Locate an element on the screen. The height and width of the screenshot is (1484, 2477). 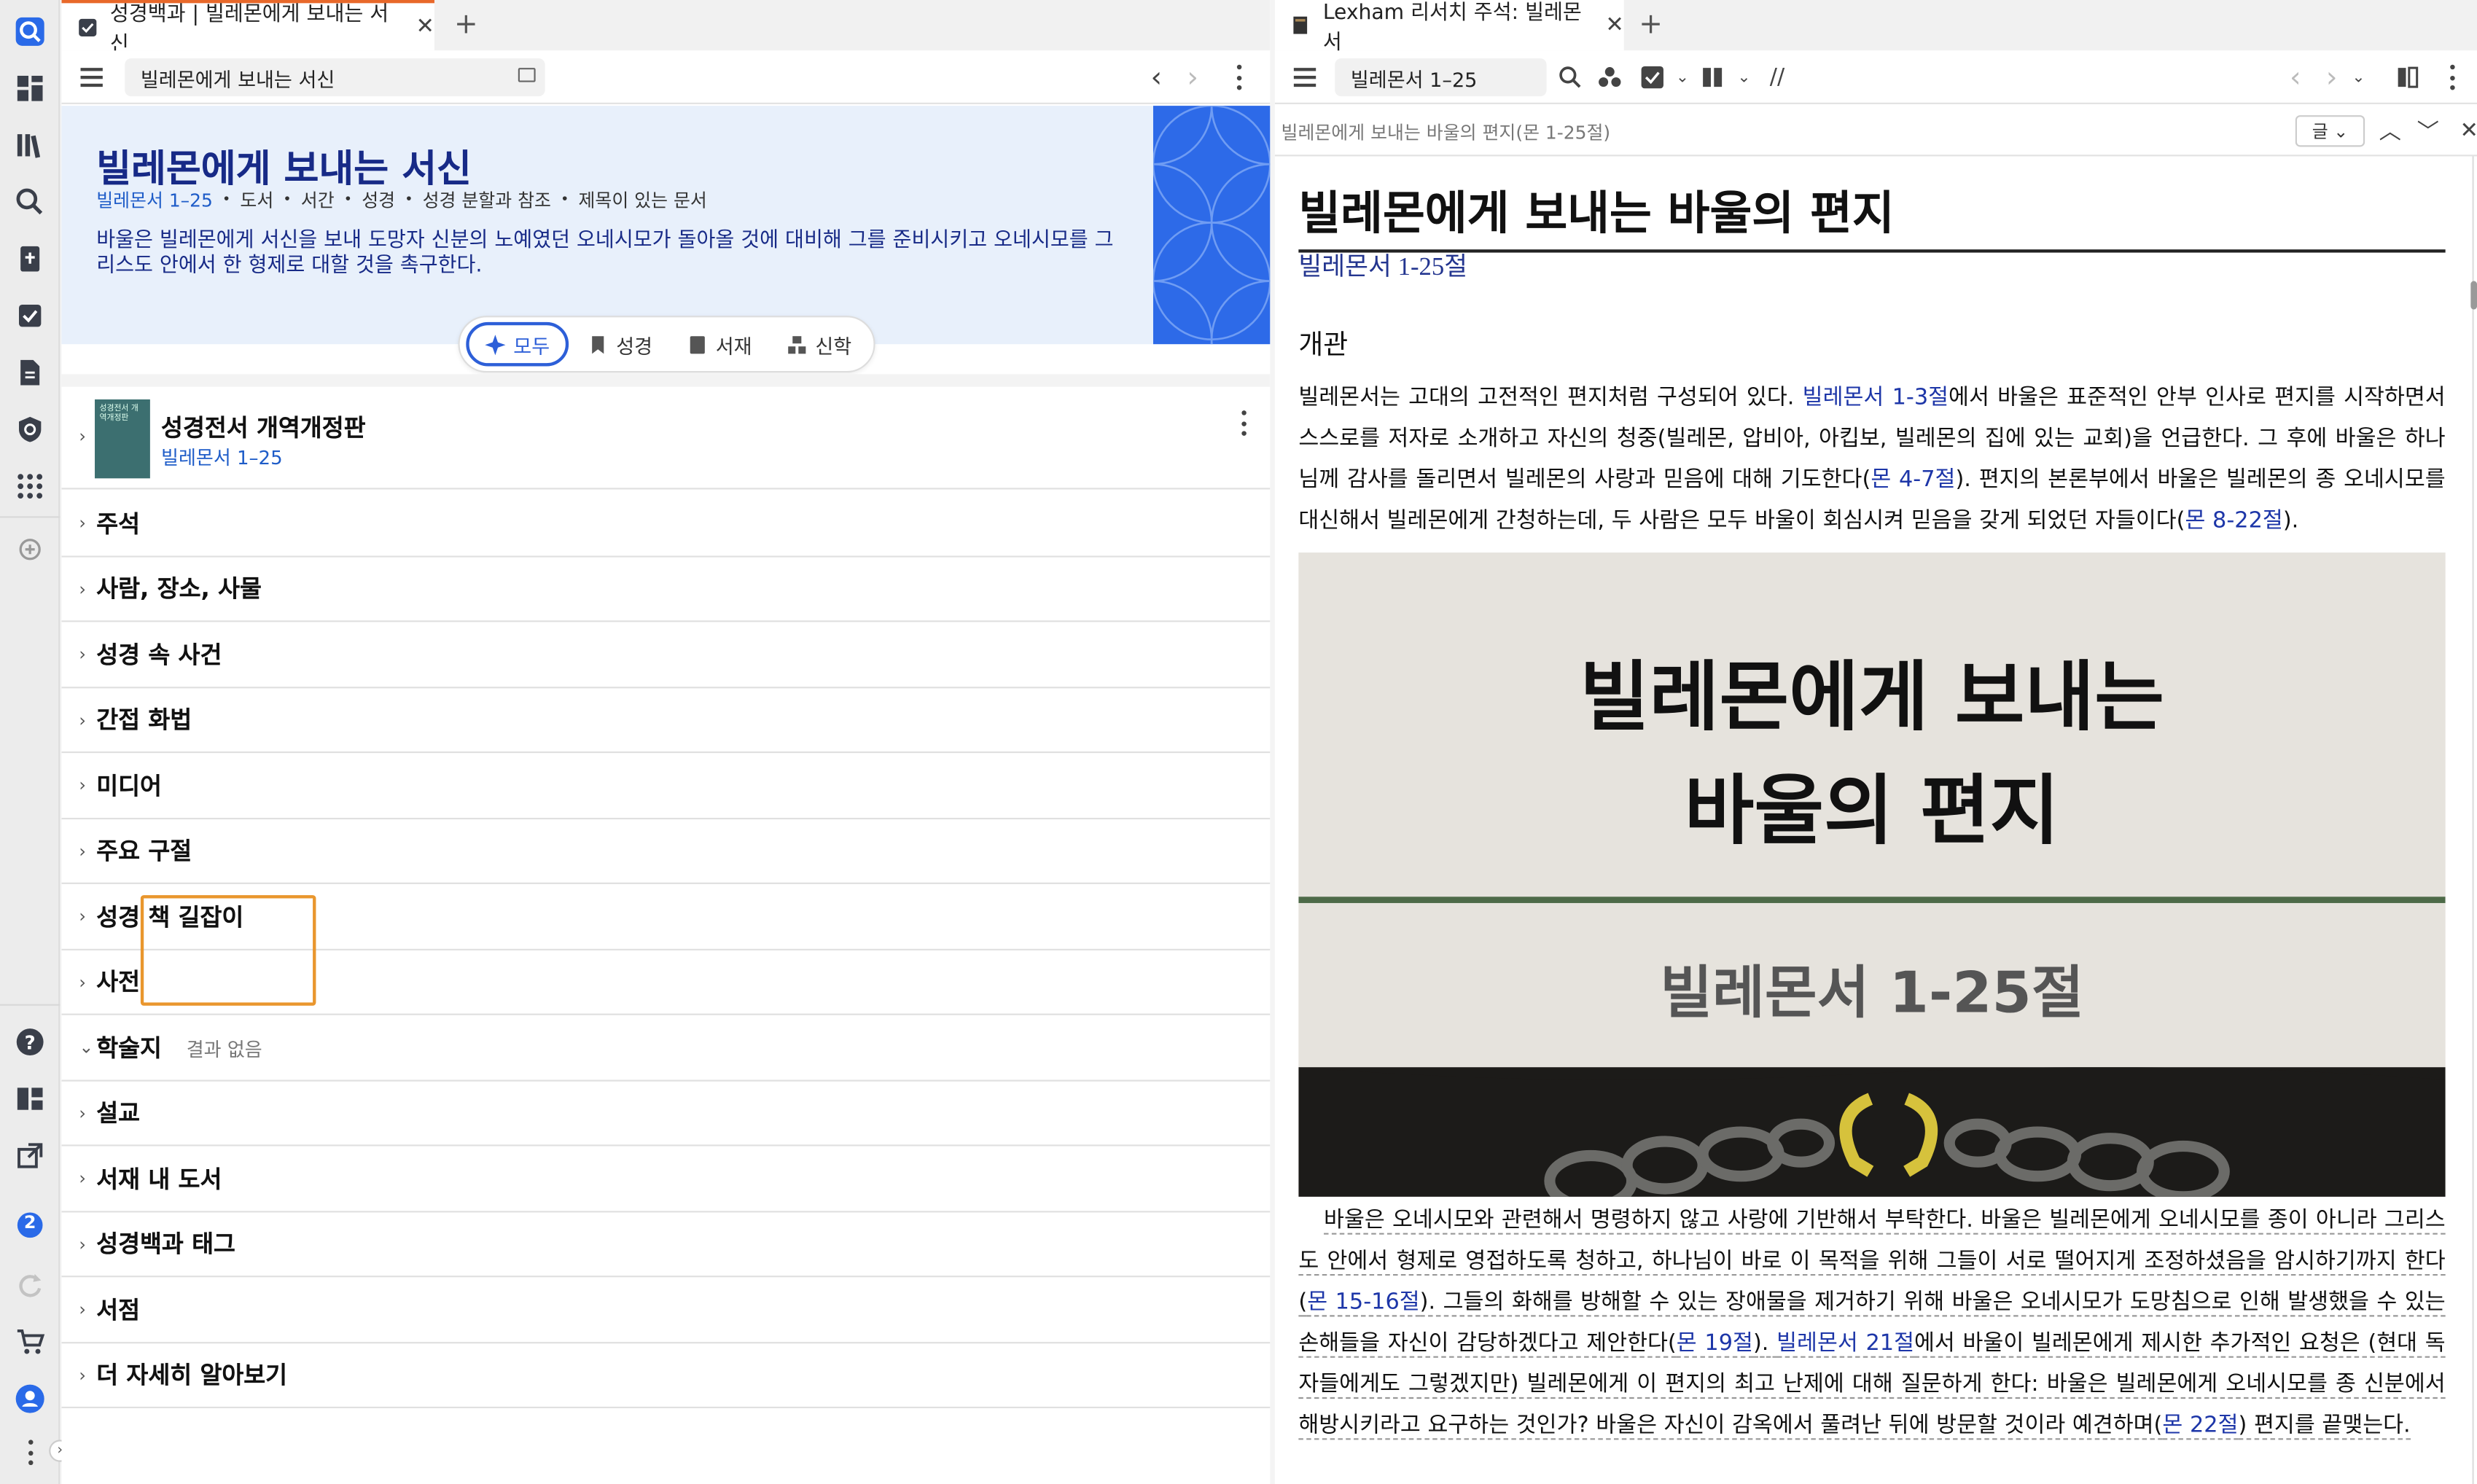
tab-factbook: 성경백과 | 빌레몬에게 보내는 서신 ✕ is located at coordinates (247, 28).